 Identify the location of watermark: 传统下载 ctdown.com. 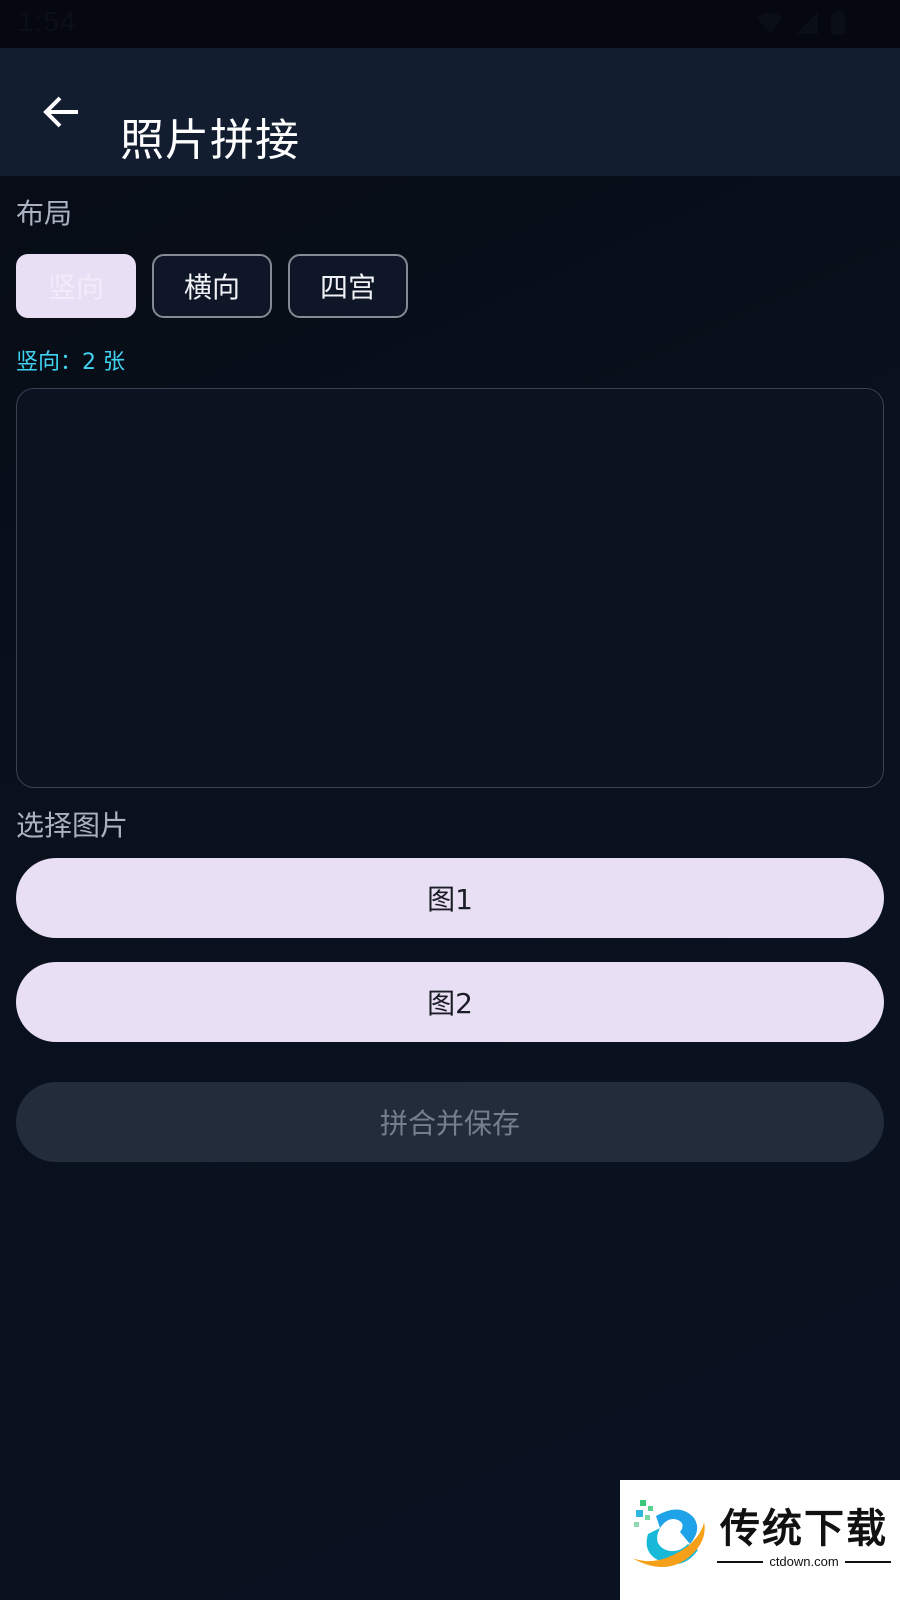
(760, 1540).